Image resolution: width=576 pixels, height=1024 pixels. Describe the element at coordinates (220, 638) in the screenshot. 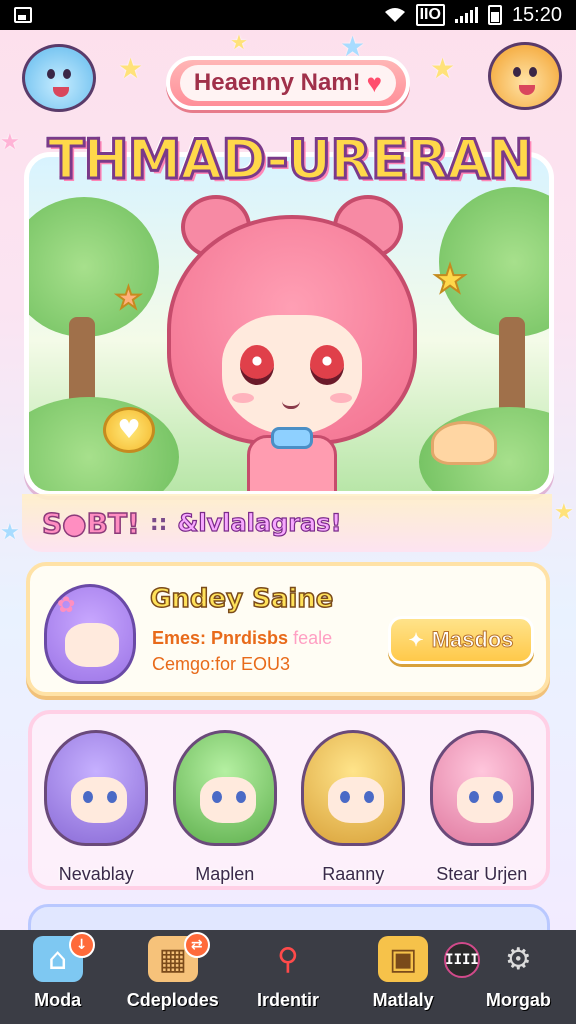

I see `player-stat-main: Emes: Pnrdisbs` at that location.